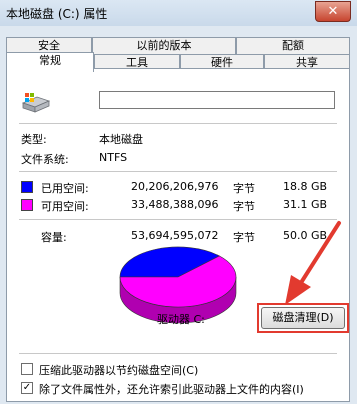 The height and width of the screenshot is (404, 357). I want to click on filesystem-label: 文件系统:, so click(45, 159).